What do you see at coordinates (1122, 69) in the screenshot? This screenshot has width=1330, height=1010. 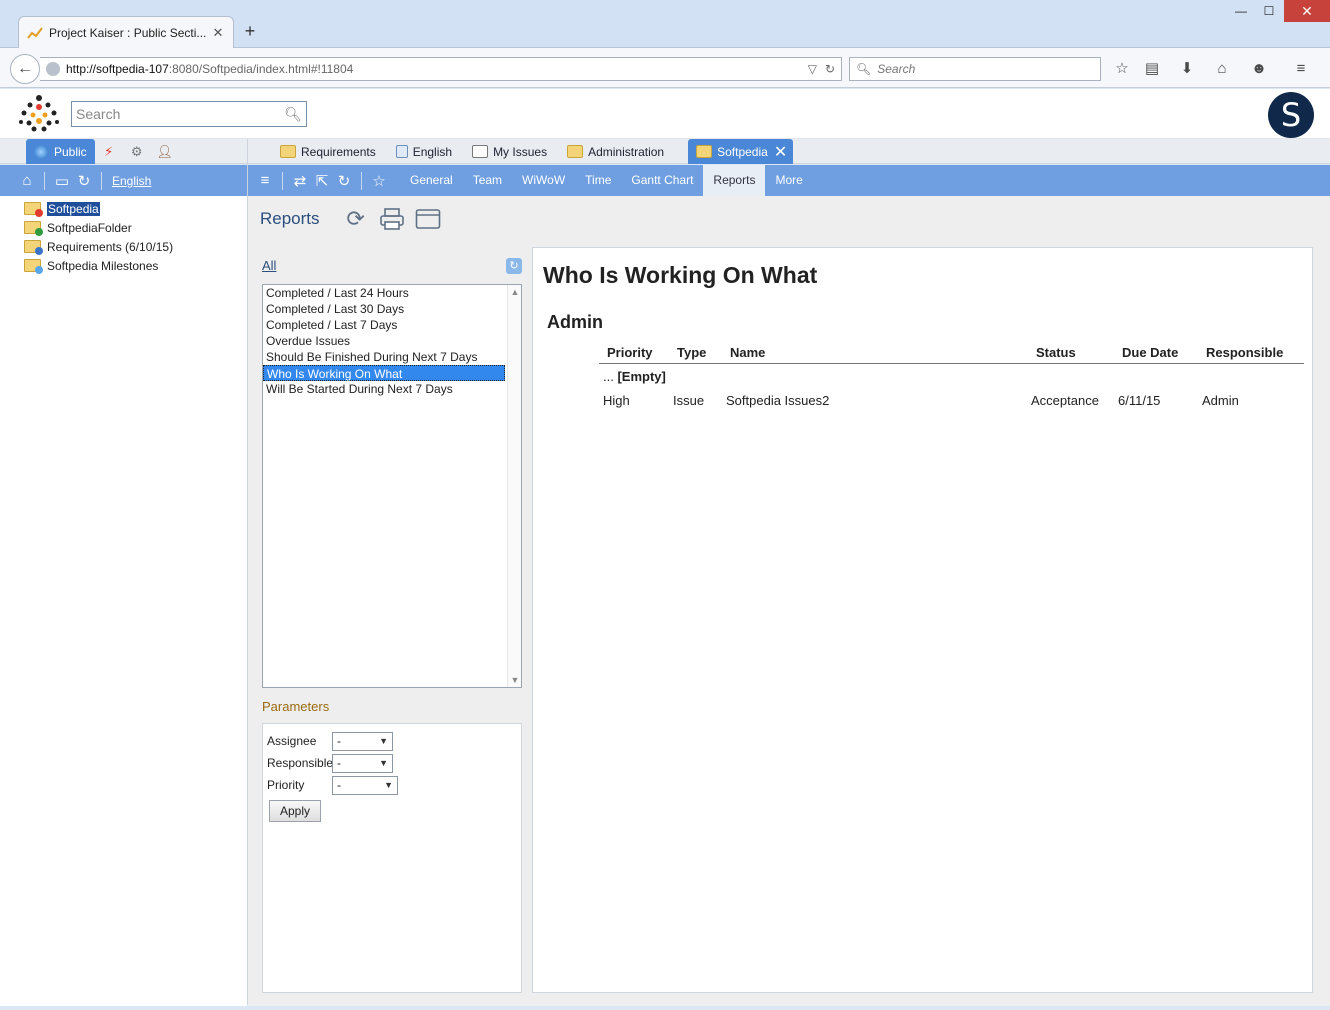 I see `bookmark-star-icon: ☆` at bounding box center [1122, 69].